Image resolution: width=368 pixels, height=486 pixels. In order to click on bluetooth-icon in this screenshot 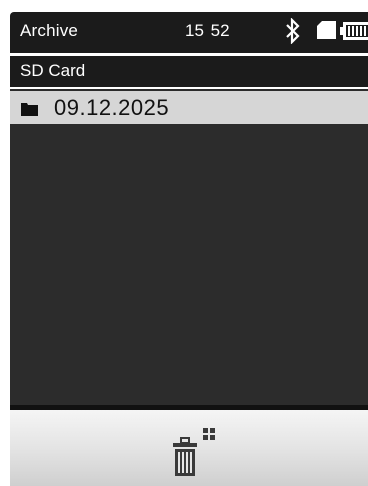, I will do `click(293, 31)`.